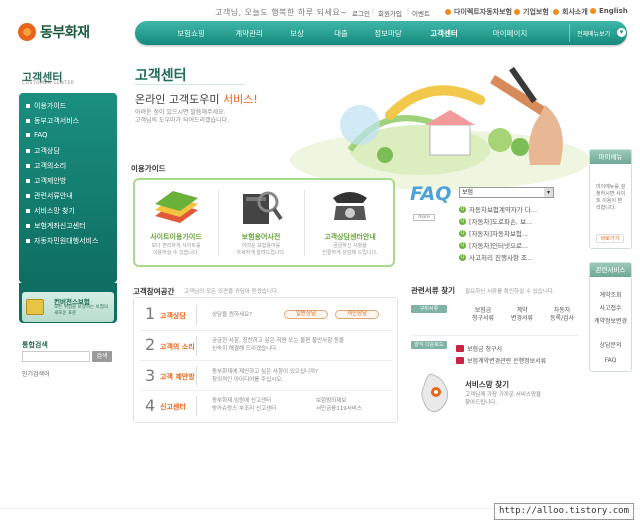  Describe the element at coordinates (244, 405) in the screenshot. I see `report-links: 동부화재 임원에 신고센터 방카슈랑스 부조리 신고센터` at that location.